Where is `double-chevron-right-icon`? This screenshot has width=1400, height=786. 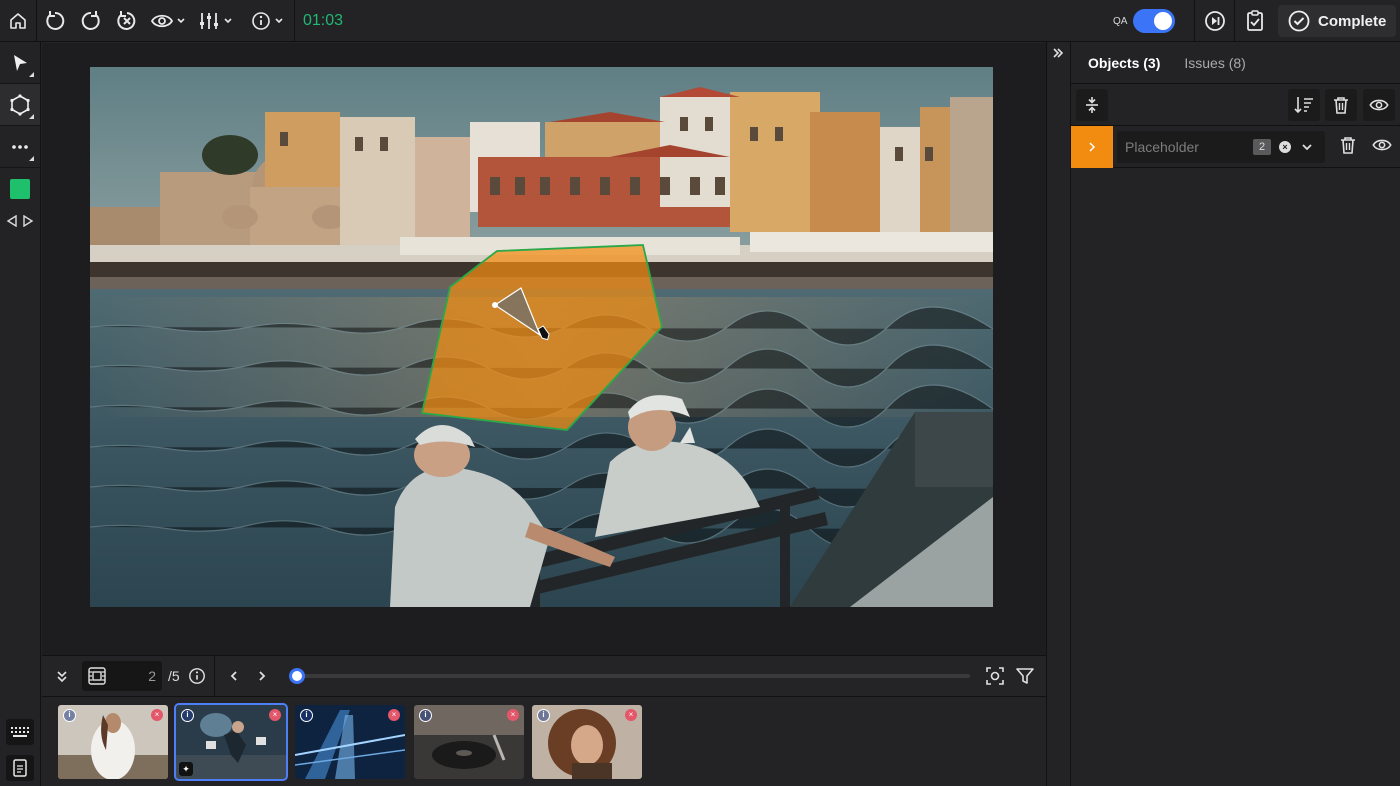 double-chevron-right-icon is located at coordinates (1058, 53).